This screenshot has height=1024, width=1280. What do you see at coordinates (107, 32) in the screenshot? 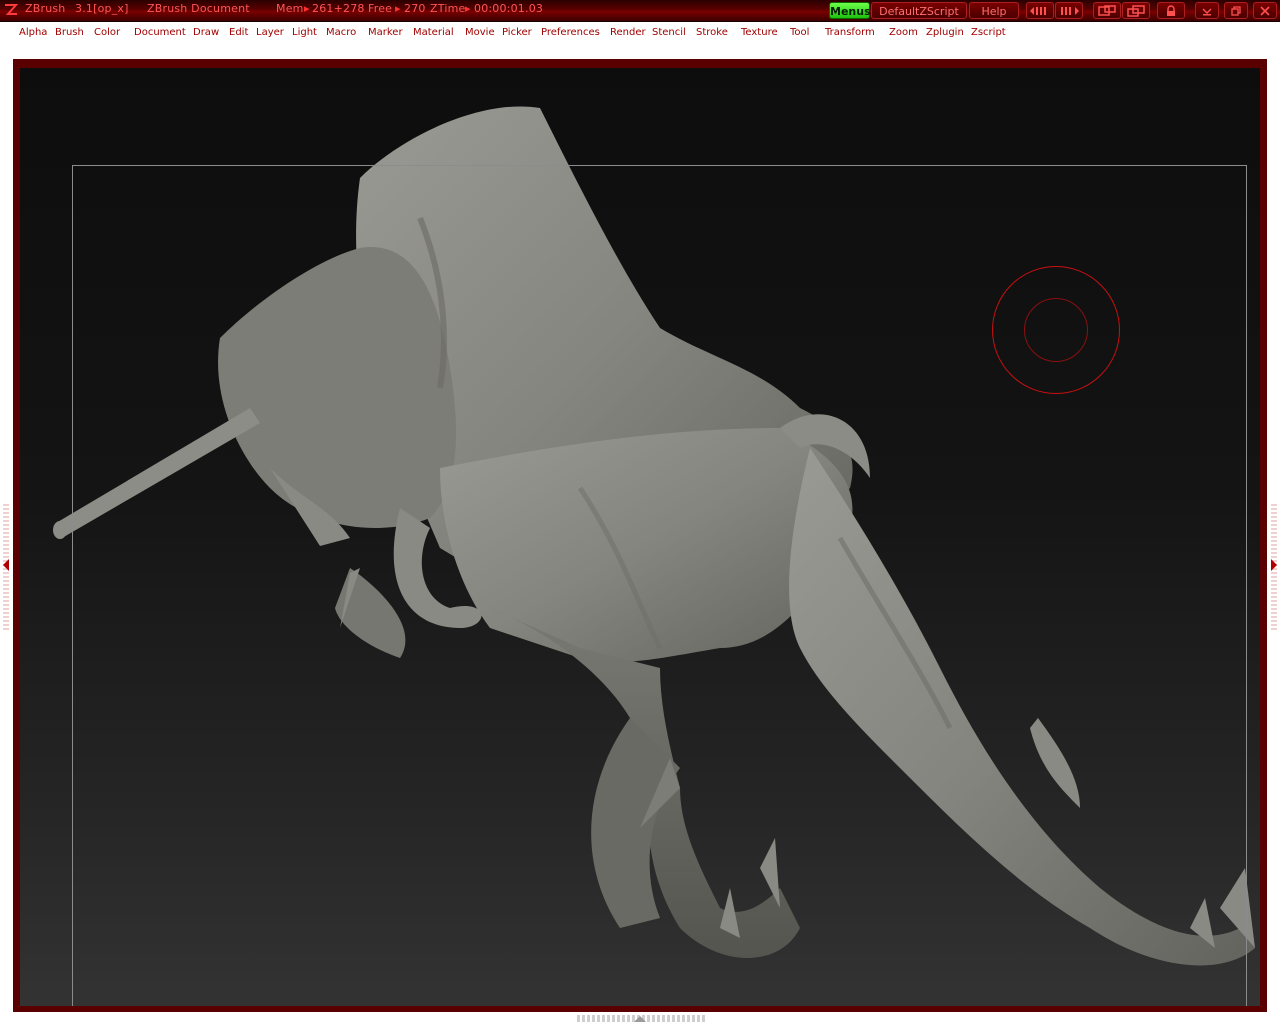
I see `menu-color: Color` at bounding box center [107, 32].